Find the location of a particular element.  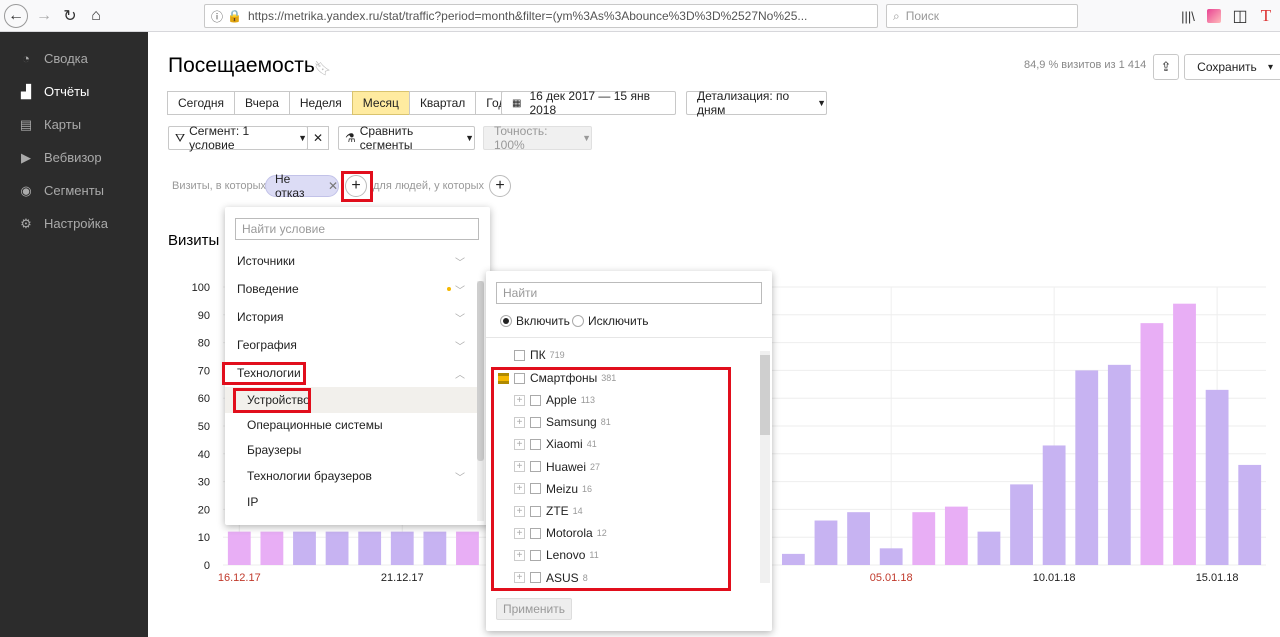

accuracy-label: Точность: 100% is located at coordinates (521, 138).